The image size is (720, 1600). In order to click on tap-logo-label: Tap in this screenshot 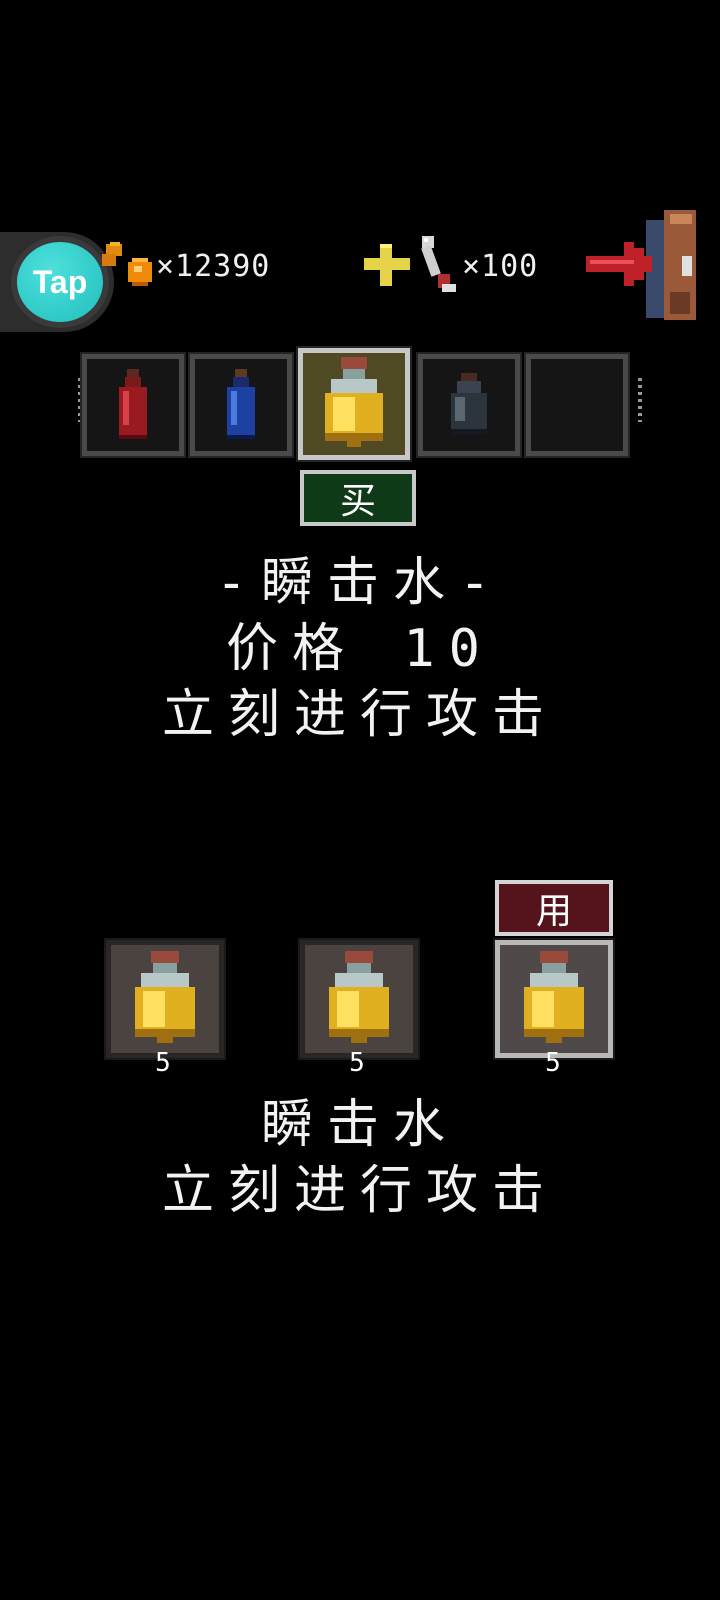, I will do `click(60, 282)`.